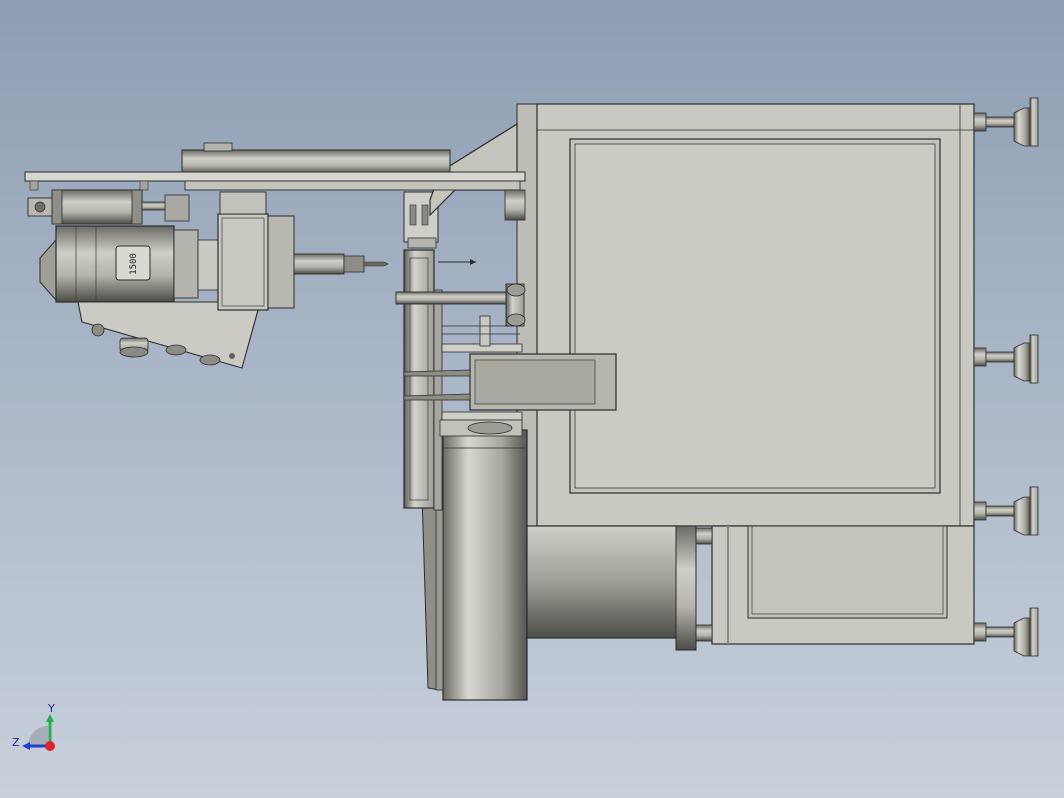 Image resolution: width=1064 pixels, height=798 pixels. I want to click on clamp-rail-bottom, so click(482, 416).